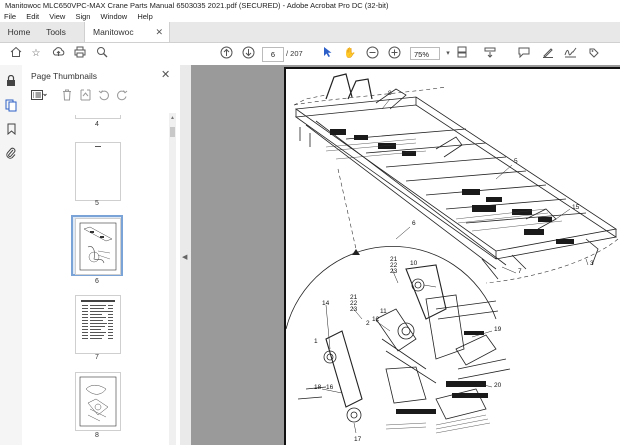  What do you see at coordinates (172, 132) in the screenshot?
I see `scrollbar-thumb` at bounding box center [172, 132].